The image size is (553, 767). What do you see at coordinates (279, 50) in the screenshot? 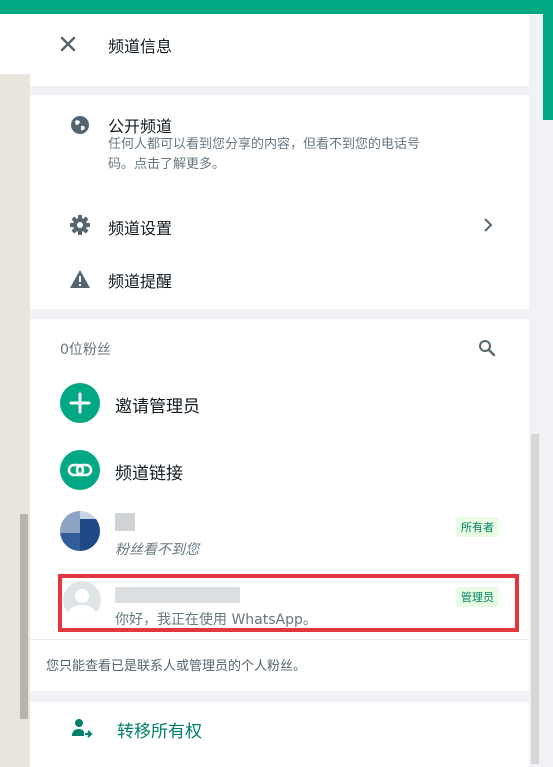
I see `panel-header: 频道信息` at bounding box center [279, 50].